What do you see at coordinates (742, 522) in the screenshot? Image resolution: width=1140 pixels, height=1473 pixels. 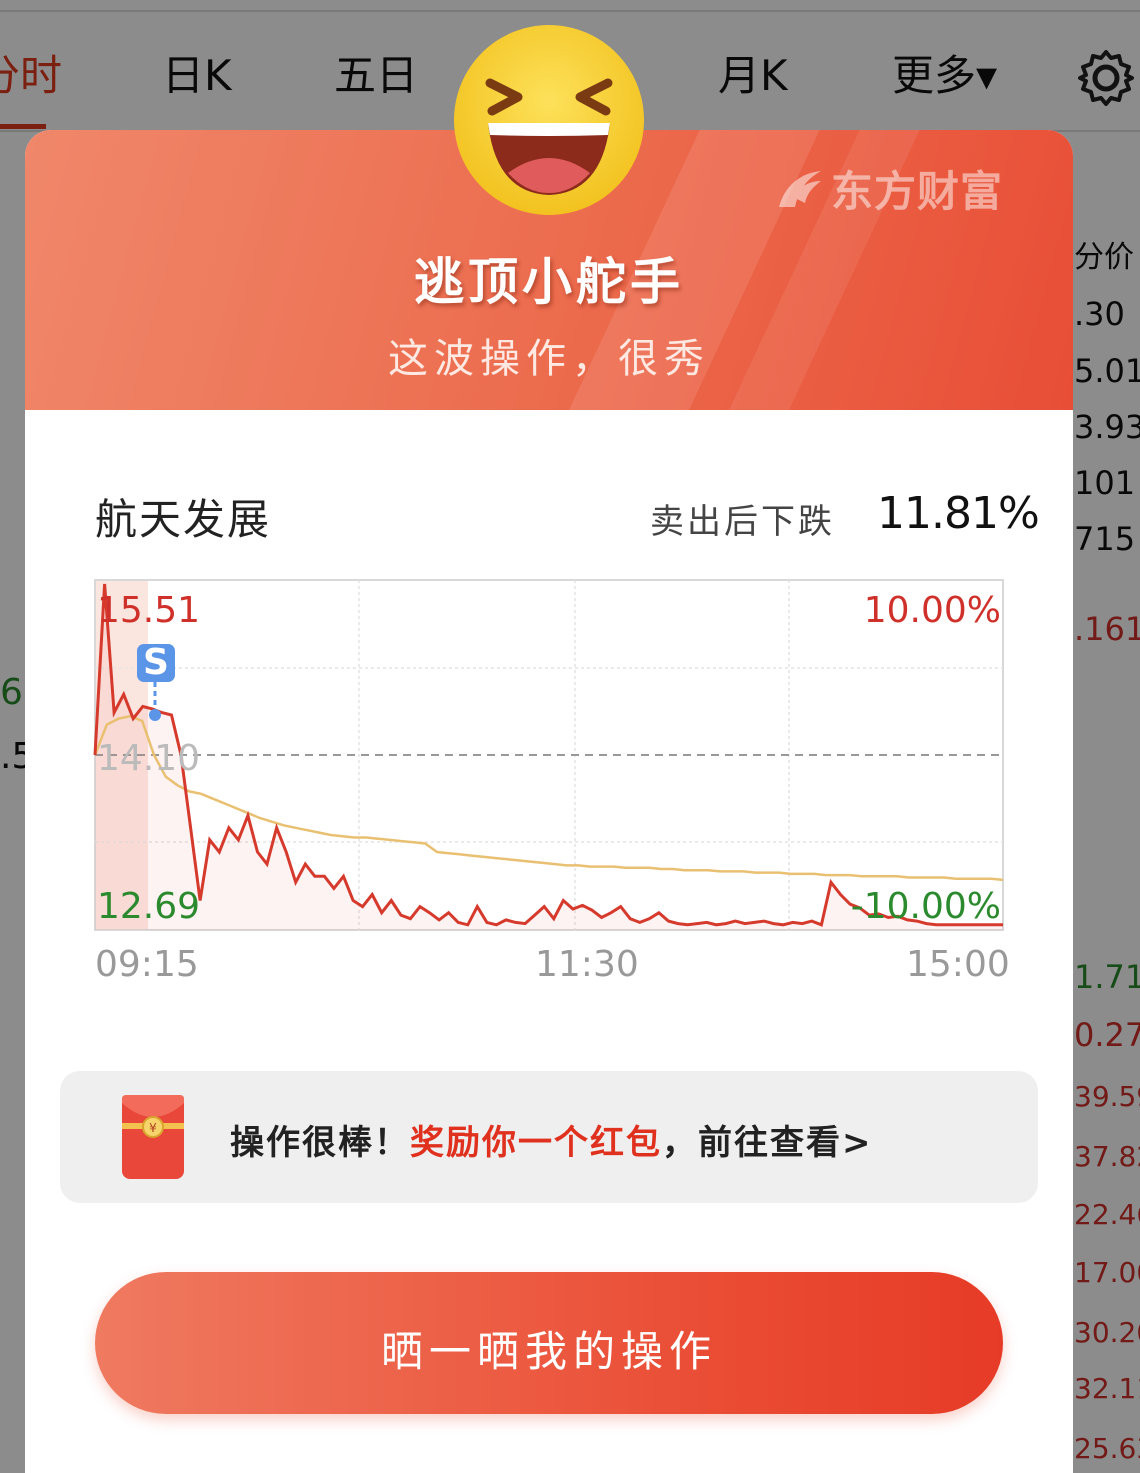 I see `drop-after-sell-label: 卖出后下跌` at bounding box center [742, 522].